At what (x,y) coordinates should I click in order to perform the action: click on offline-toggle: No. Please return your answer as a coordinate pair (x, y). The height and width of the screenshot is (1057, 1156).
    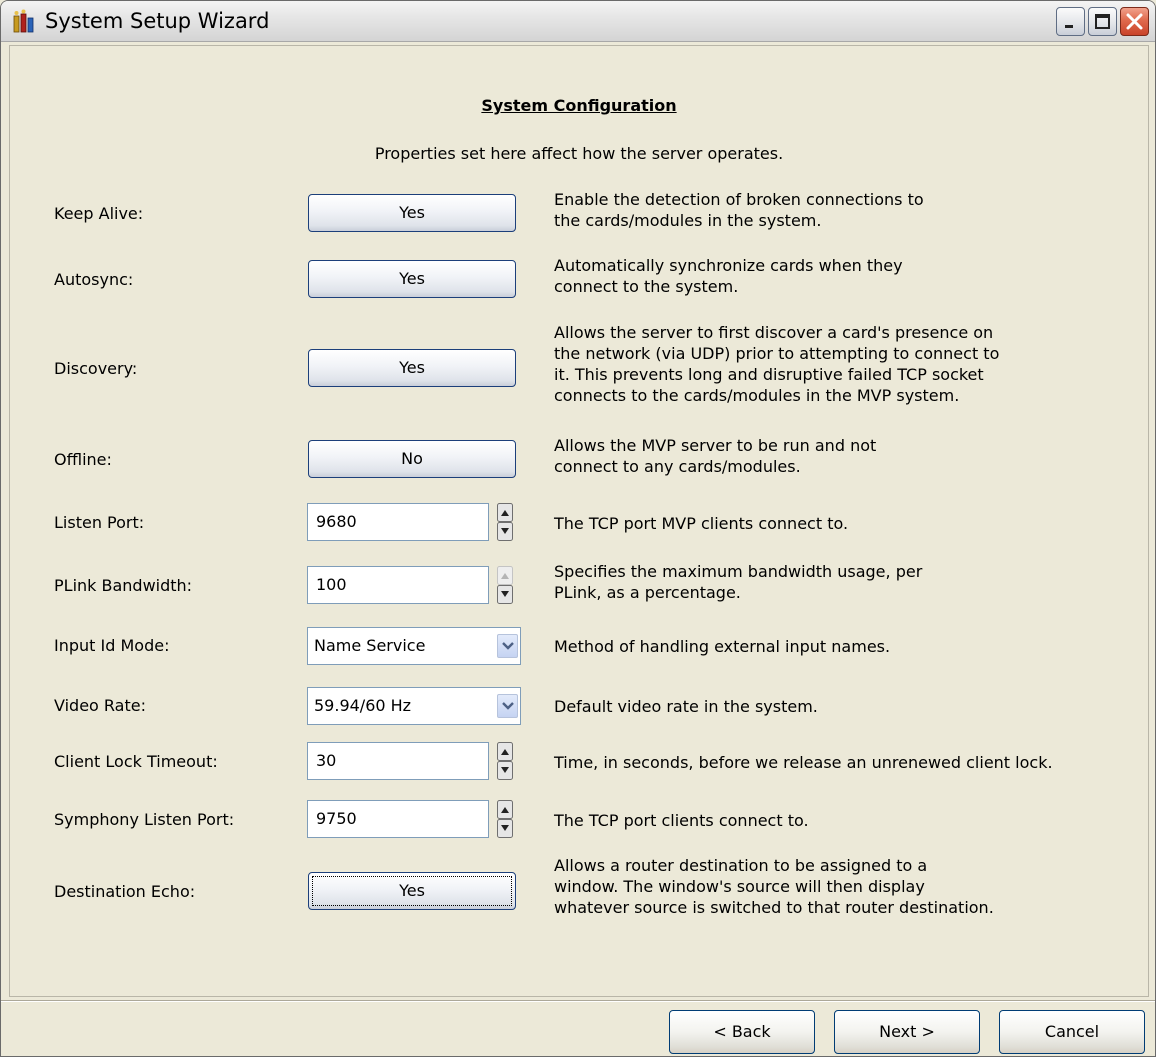
    Looking at the image, I should click on (412, 459).